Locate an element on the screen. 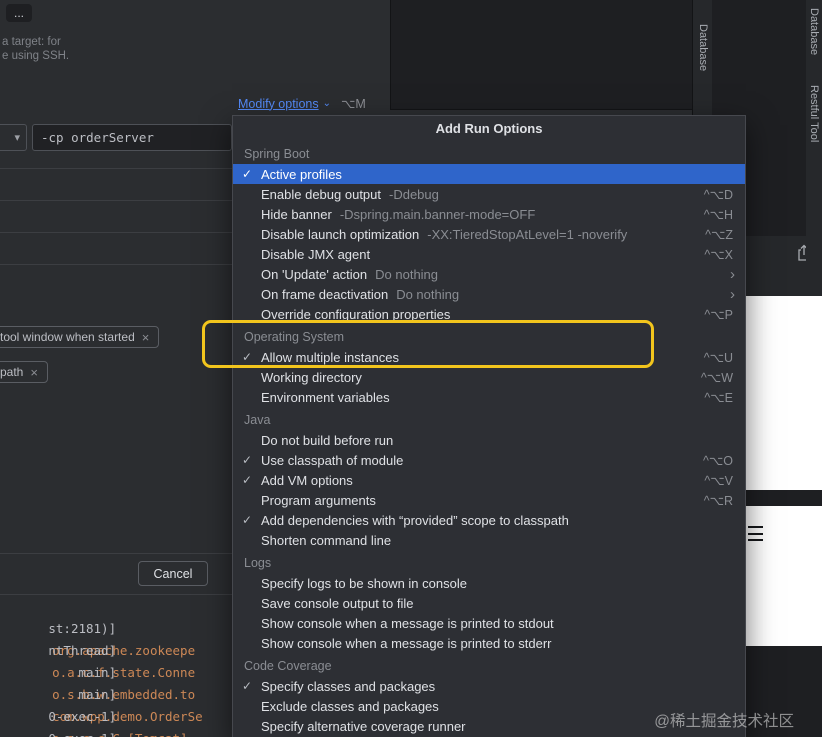  hint-line-2: e using SSH. is located at coordinates (36, 56).